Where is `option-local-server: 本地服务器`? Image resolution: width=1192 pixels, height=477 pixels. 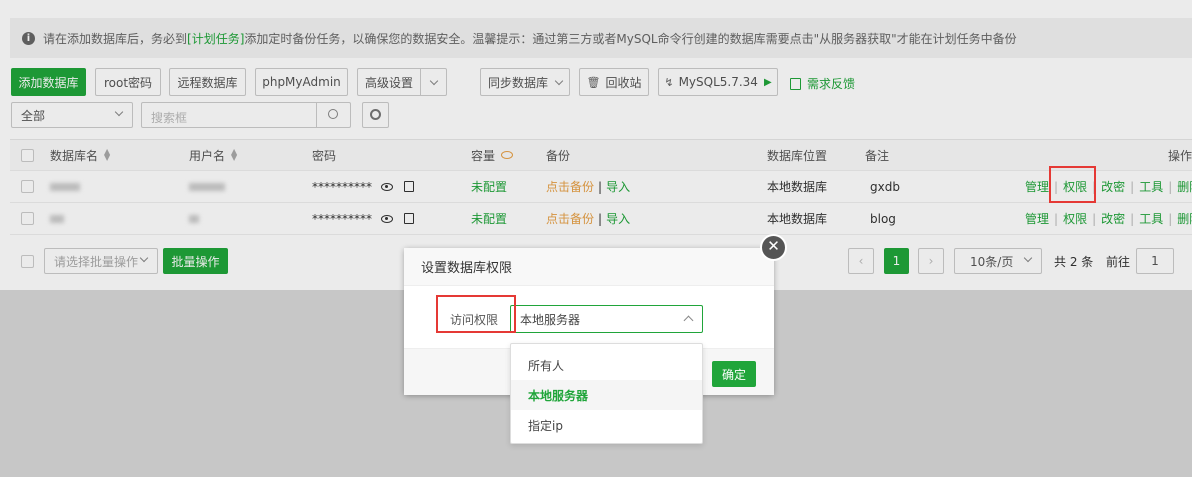 option-local-server: 本地服务器 is located at coordinates (606, 395).